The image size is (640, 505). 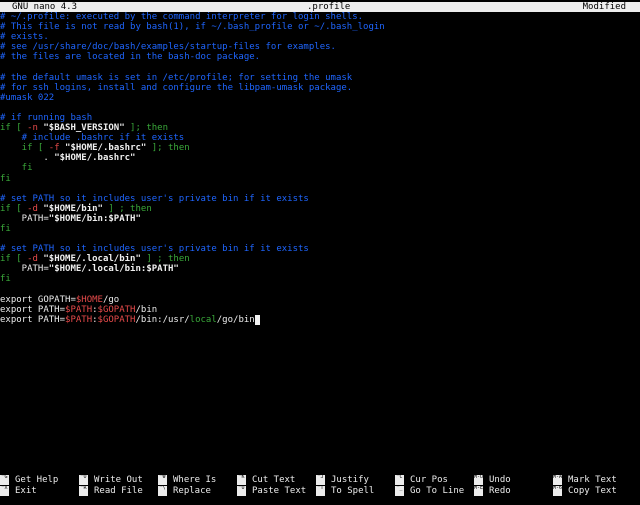 I want to click on shortcut-get-help: ^G Get Help, so click(x=29, y=480).